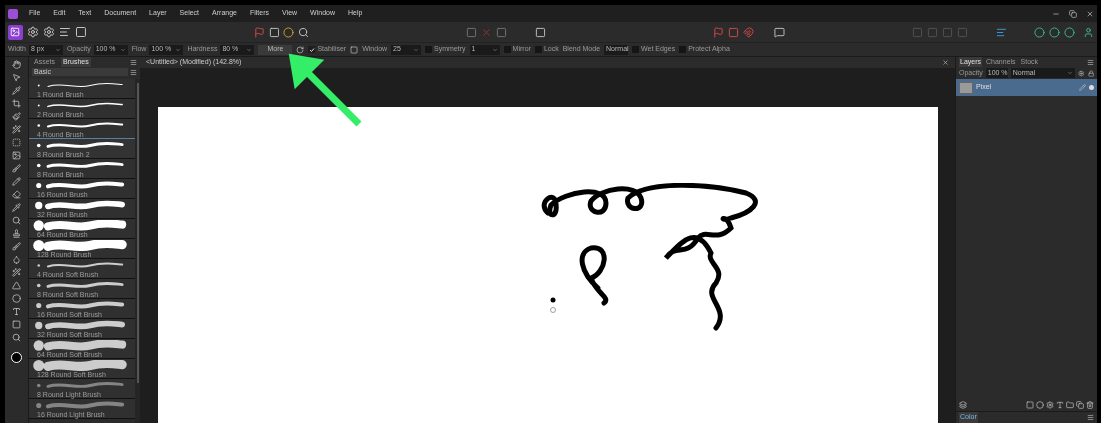 This screenshot has width=1101, height=423. I want to click on color-swatch-icon, so click(16, 357).